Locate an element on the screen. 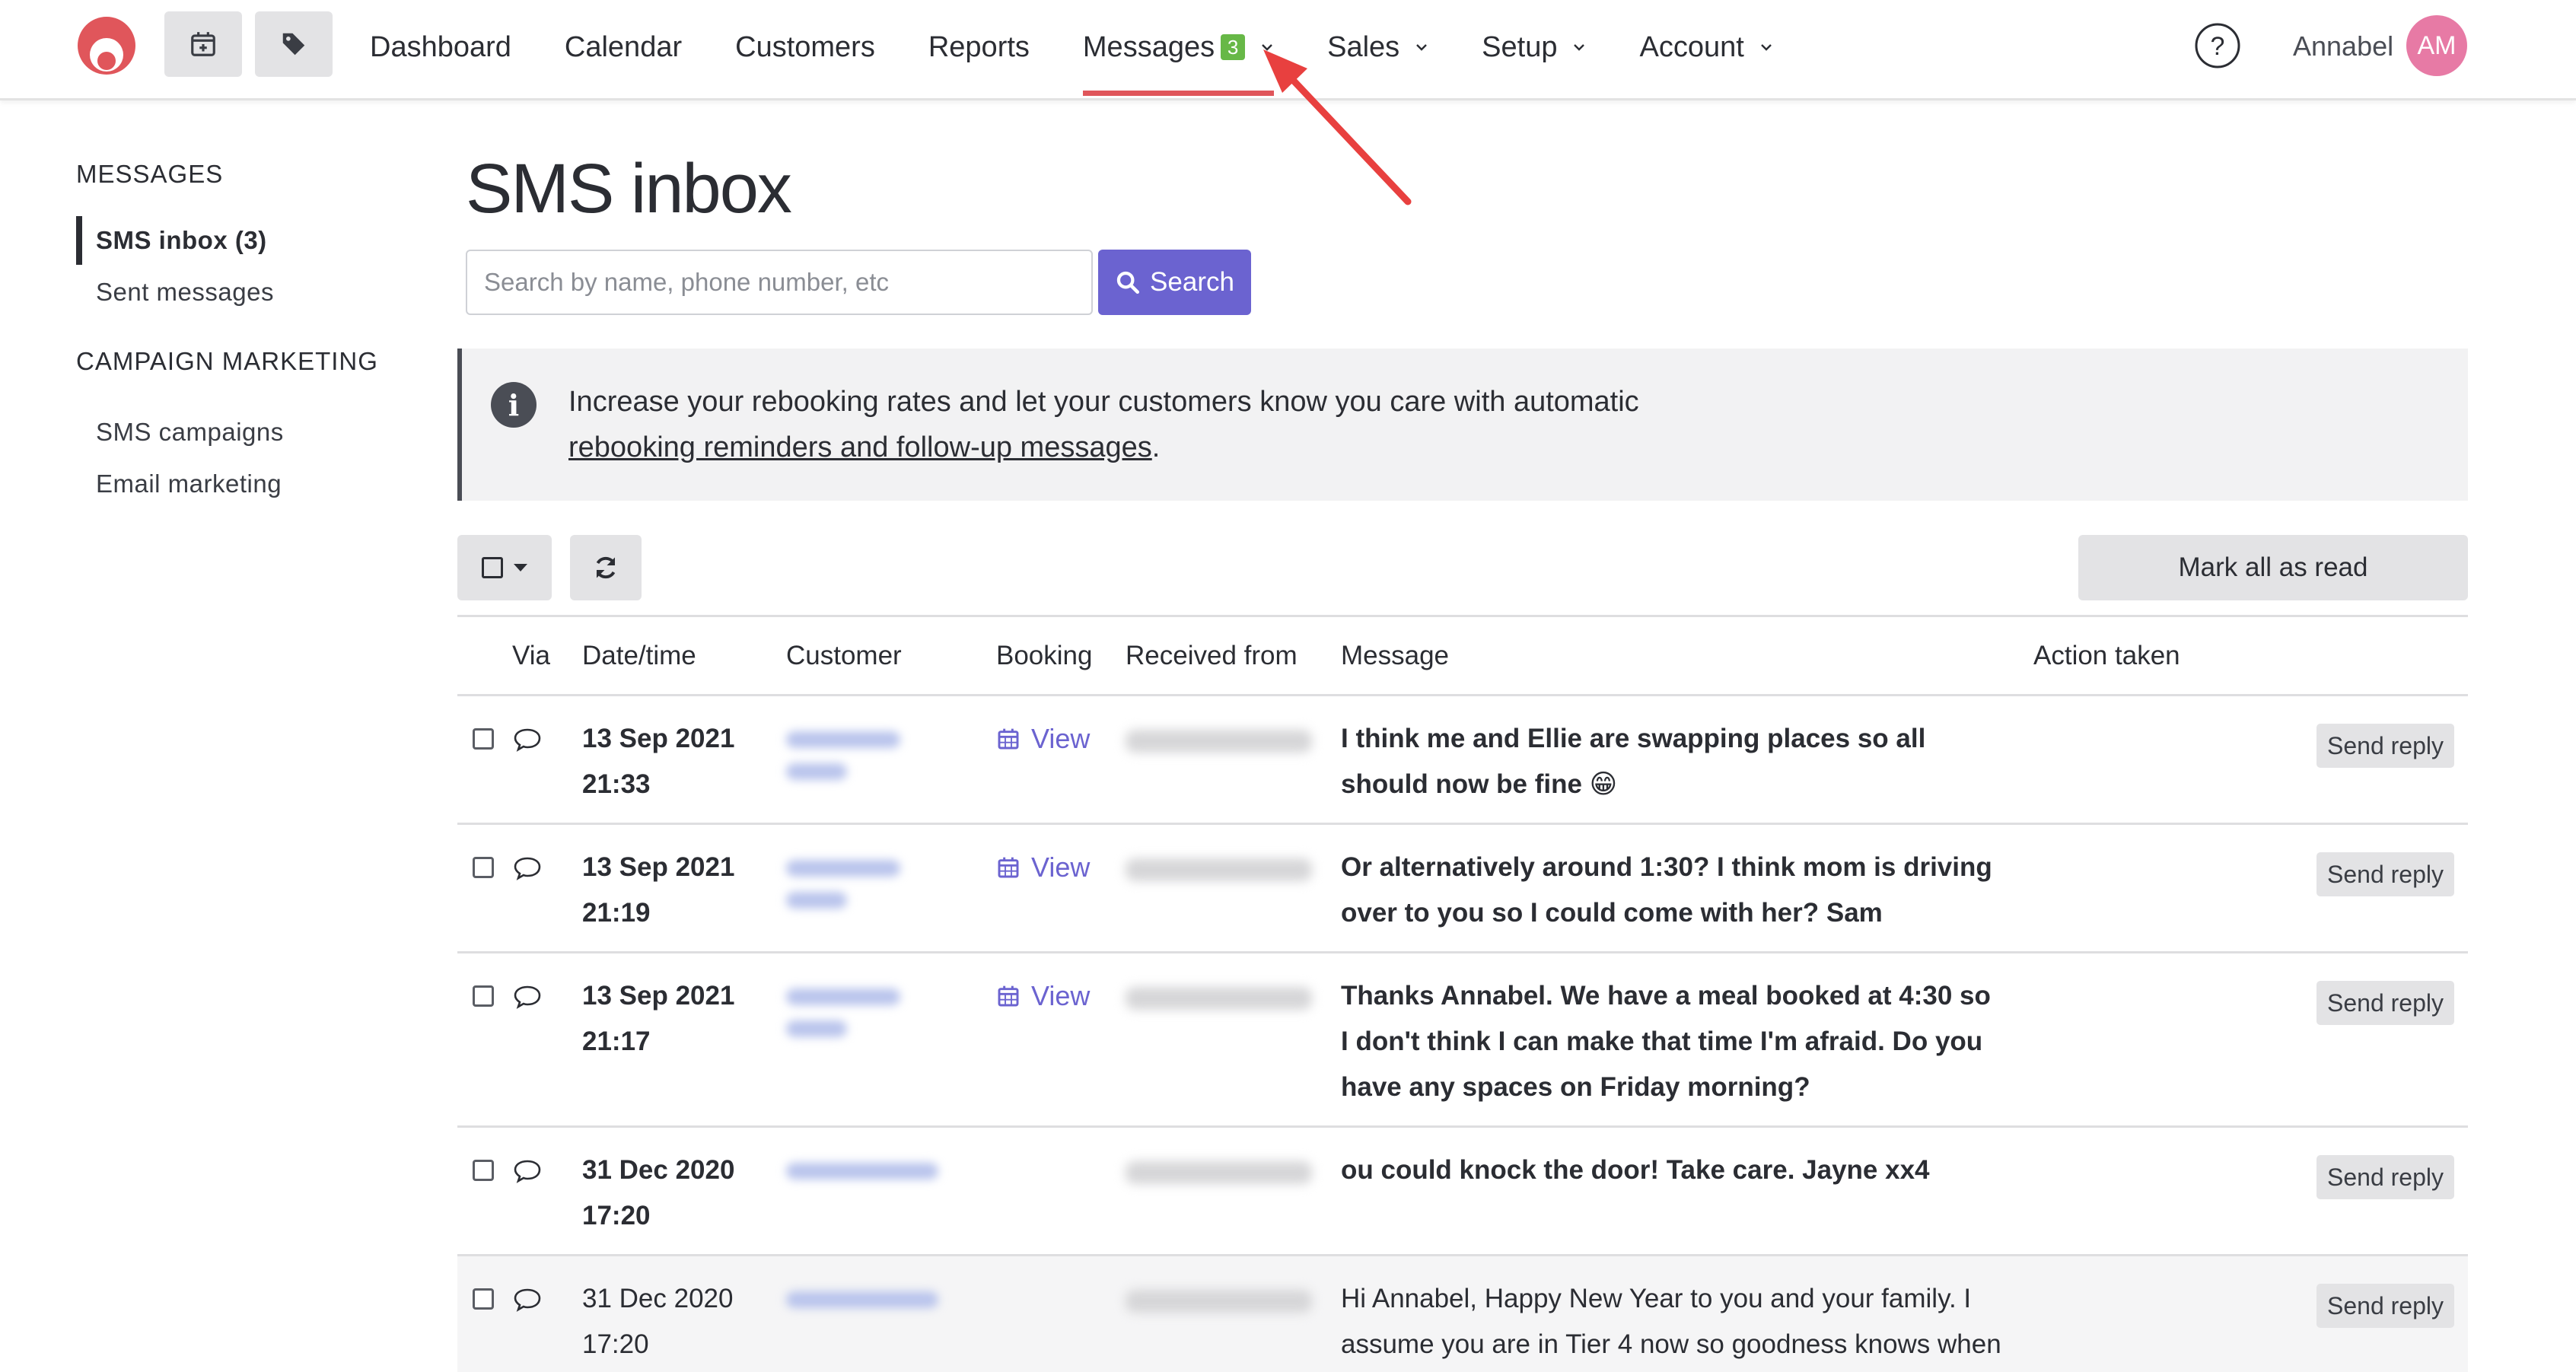  nav-dashboard-label: Dashboard is located at coordinates (440, 46).